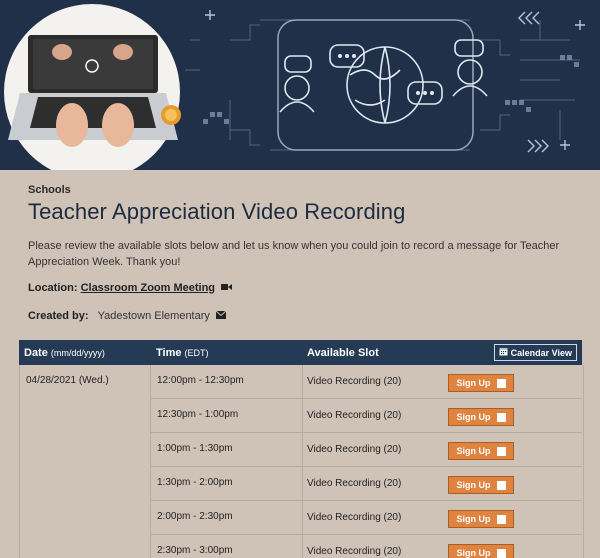 This screenshot has width=600, height=558. Describe the element at coordinates (217, 211) in the screenshot. I see `page-title: Teacher Appreciation Video Recording` at that location.